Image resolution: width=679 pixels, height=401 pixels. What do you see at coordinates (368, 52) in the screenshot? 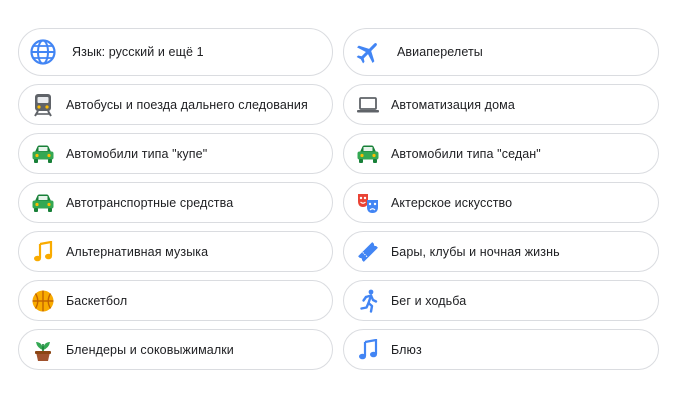
I see `airplane-icon` at bounding box center [368, 52].